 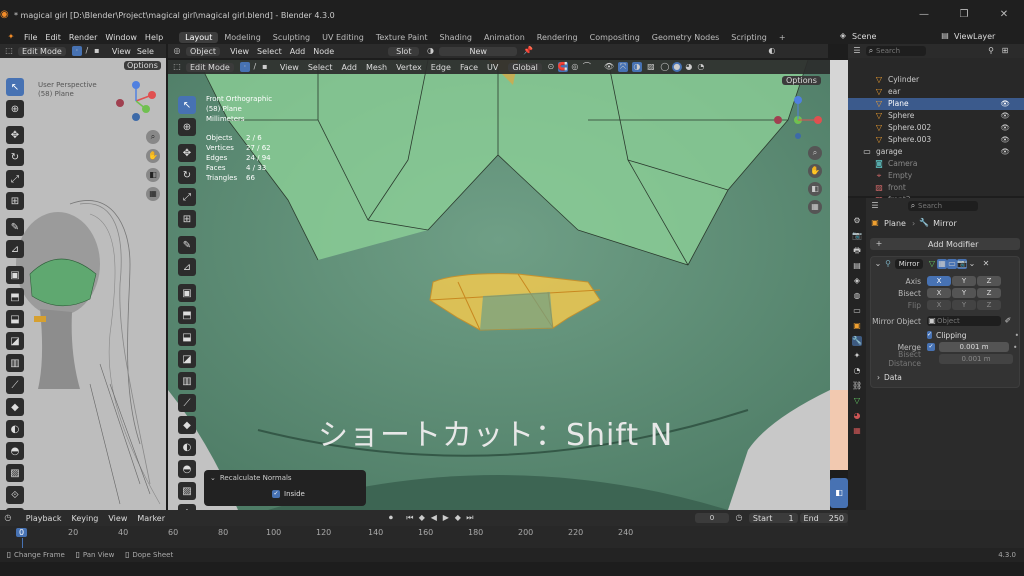 I want to click on new-collection-icon: ⊞, so click(x=1005, y=51).